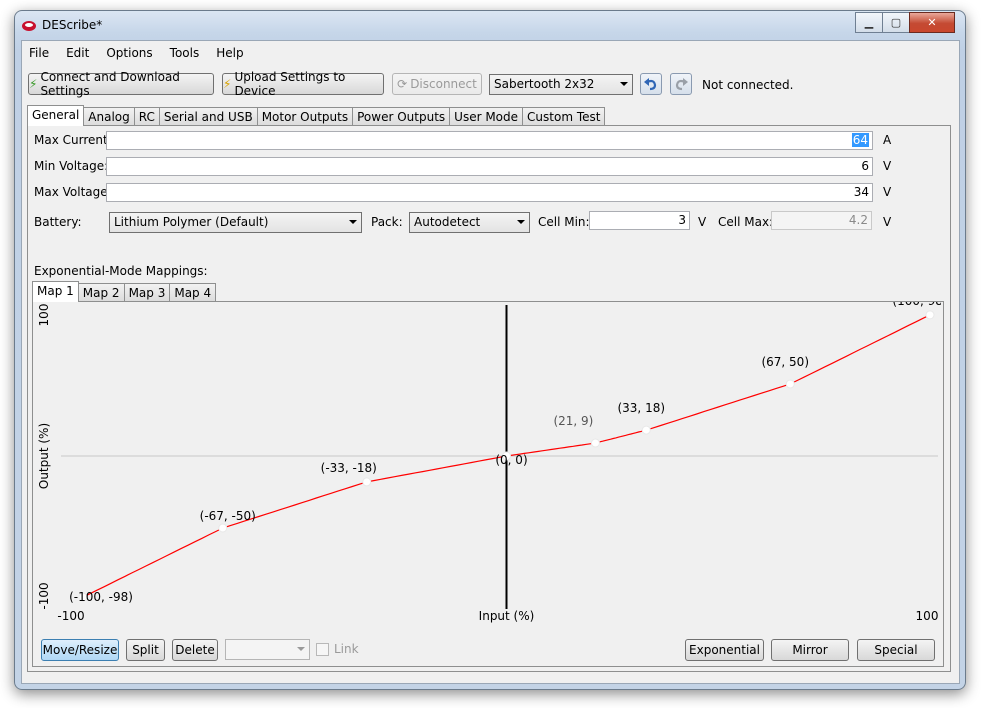 This screenshot has height=708, width=981. What do you see at coordinates (228, 516) in the screenshot?
I see `map-point-label: (-67, -50)` at bounding box center [228, 516].